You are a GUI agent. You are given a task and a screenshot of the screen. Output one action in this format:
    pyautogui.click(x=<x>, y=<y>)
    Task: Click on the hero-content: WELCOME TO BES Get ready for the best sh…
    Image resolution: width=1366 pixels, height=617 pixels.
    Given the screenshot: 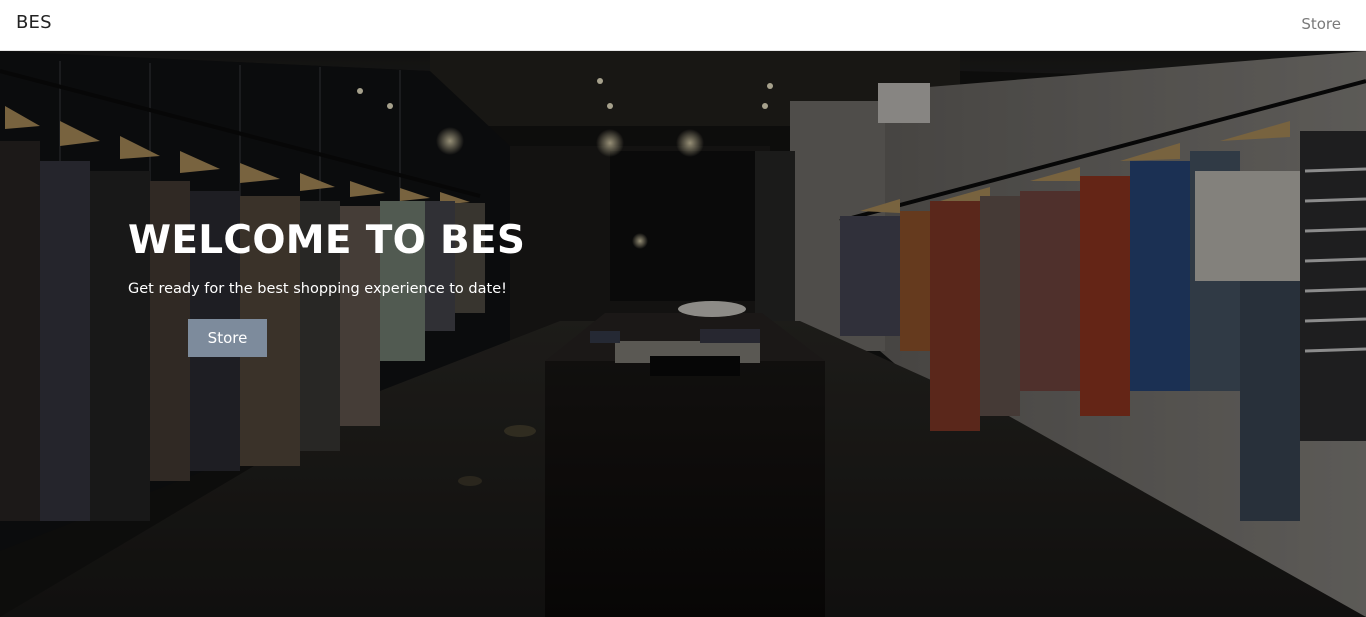 What is the action you would take?
    pyautogui.click(x=388, y=287)
    